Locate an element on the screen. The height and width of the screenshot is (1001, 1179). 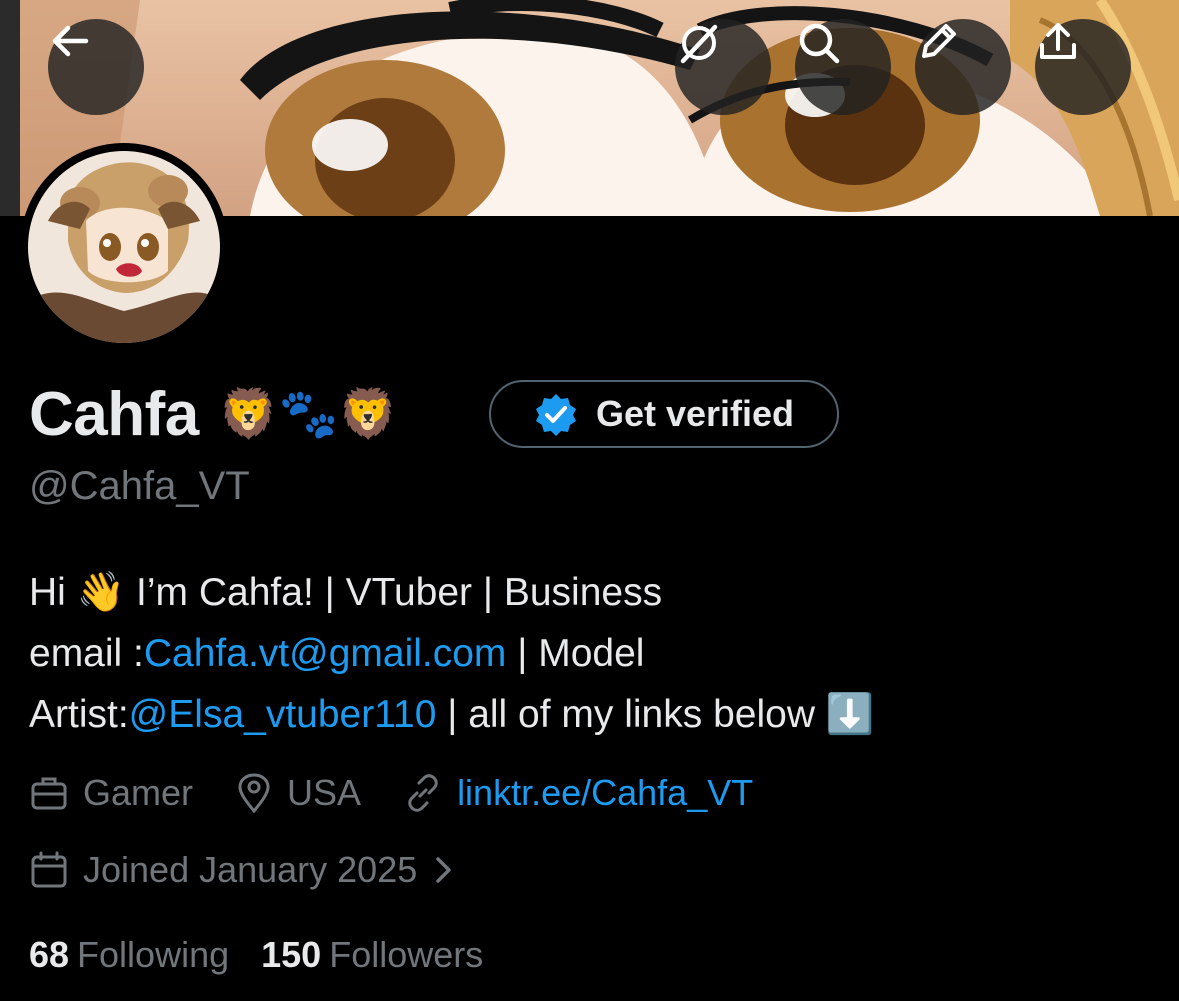
location-pin-icon is located at coordinates (254, 793).